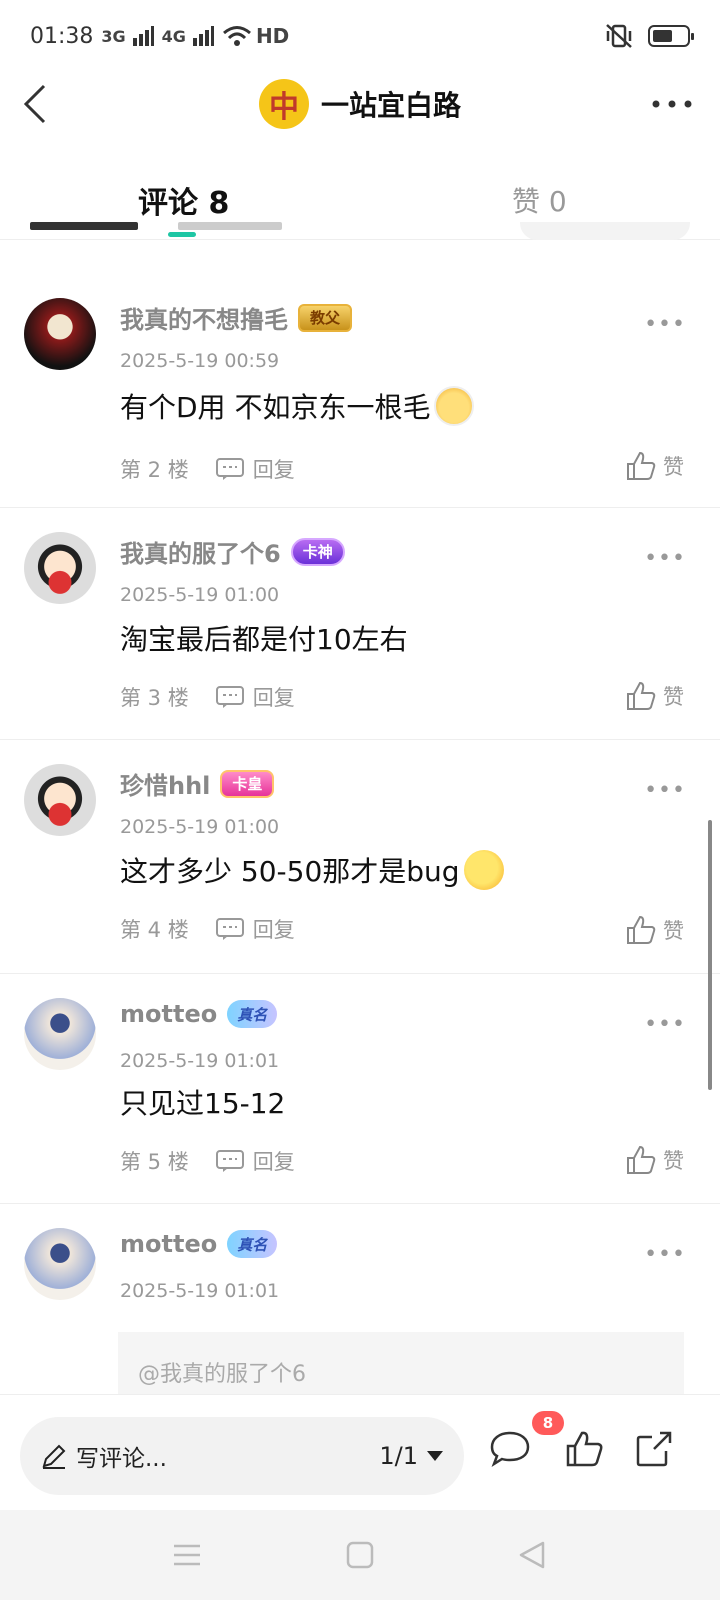  What do you see at coordinates (207, 697) in the screenshot?
I see `comment-footer: 第 3 楼 回复` at bounding box center [207, 697].